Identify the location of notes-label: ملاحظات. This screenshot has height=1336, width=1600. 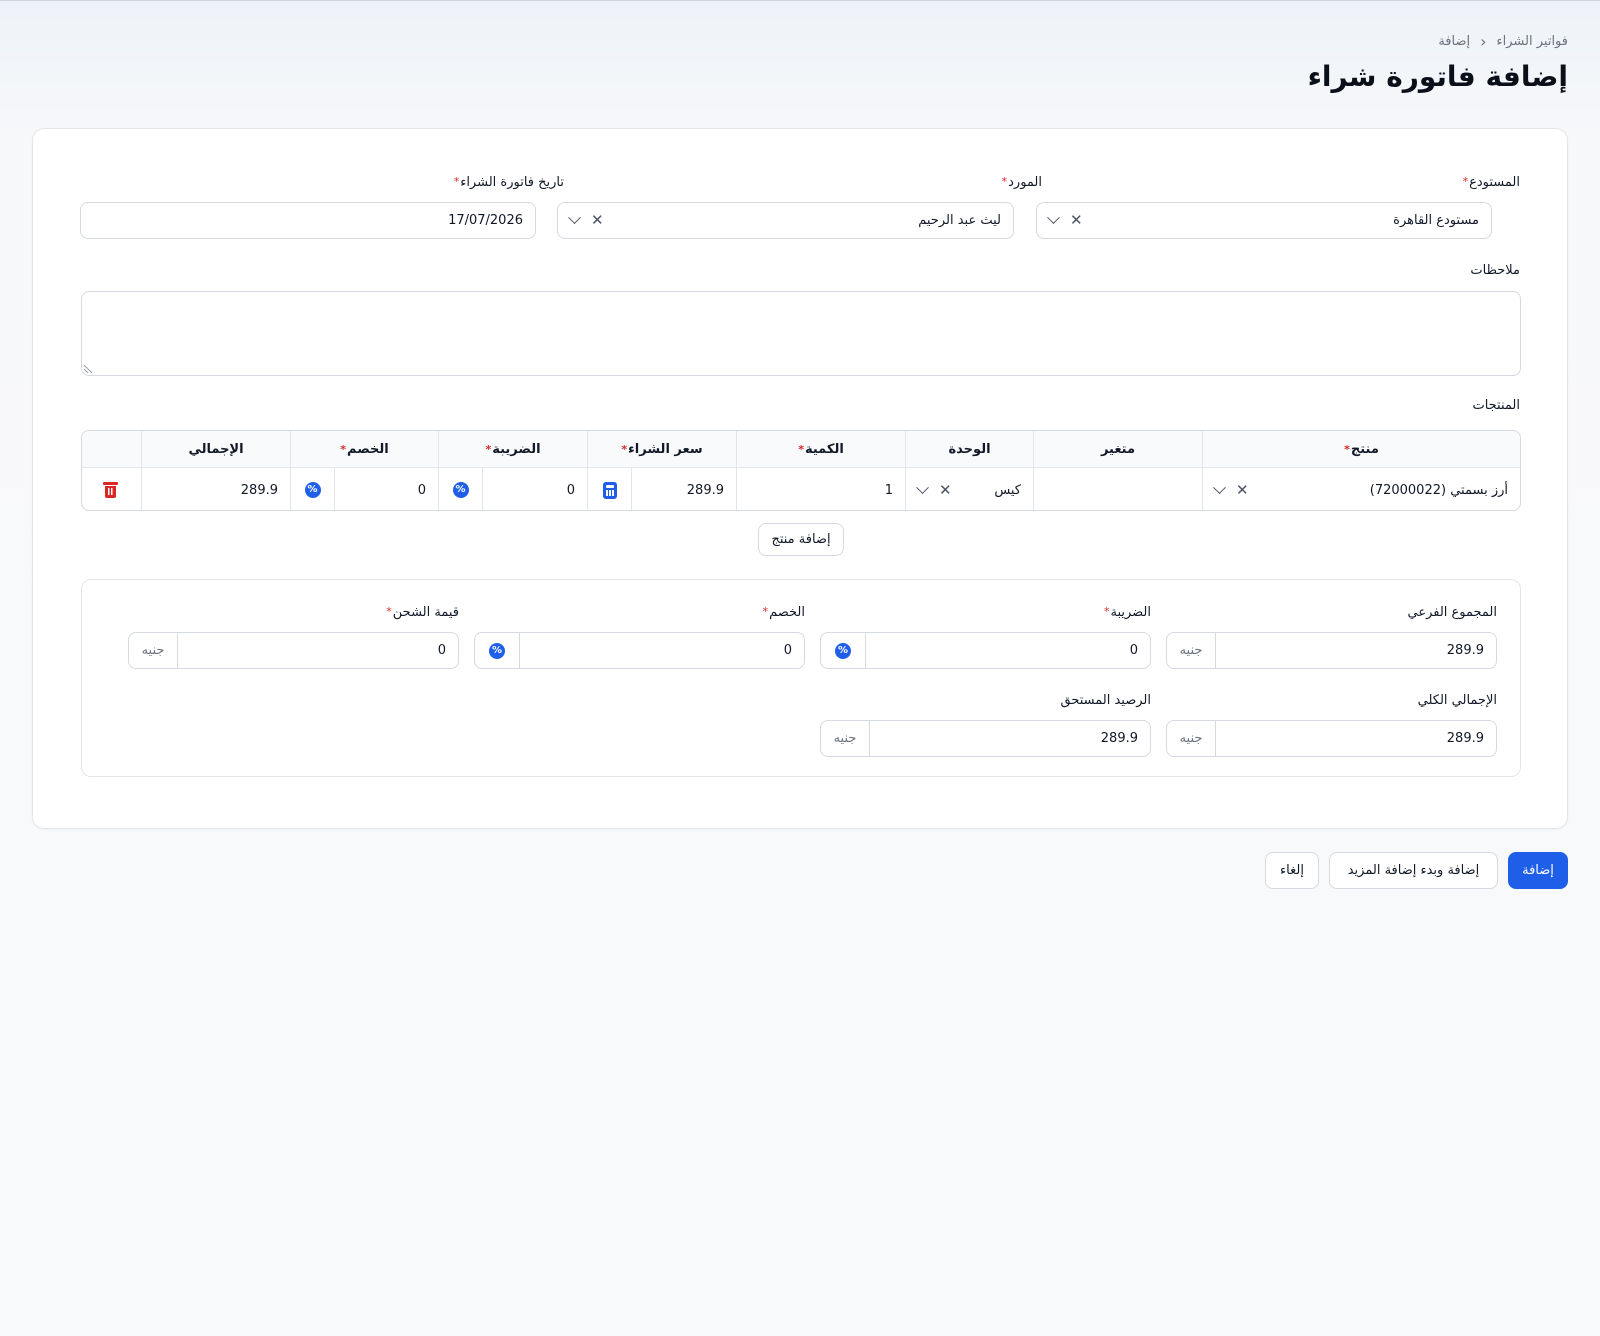
(1495, 270).